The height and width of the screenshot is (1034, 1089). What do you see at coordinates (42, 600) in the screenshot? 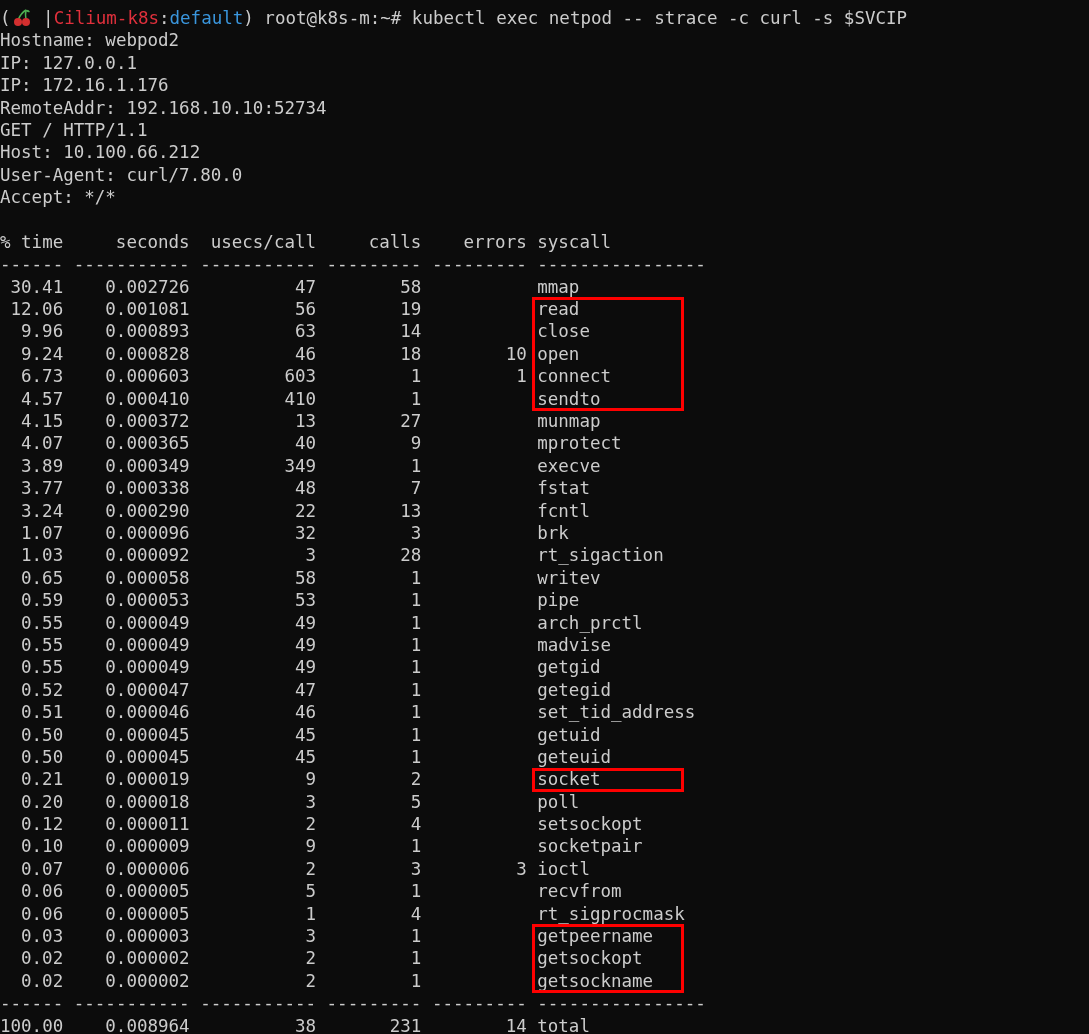
I see `table-cell-text: 0.59` at bounding box center [42, 600].